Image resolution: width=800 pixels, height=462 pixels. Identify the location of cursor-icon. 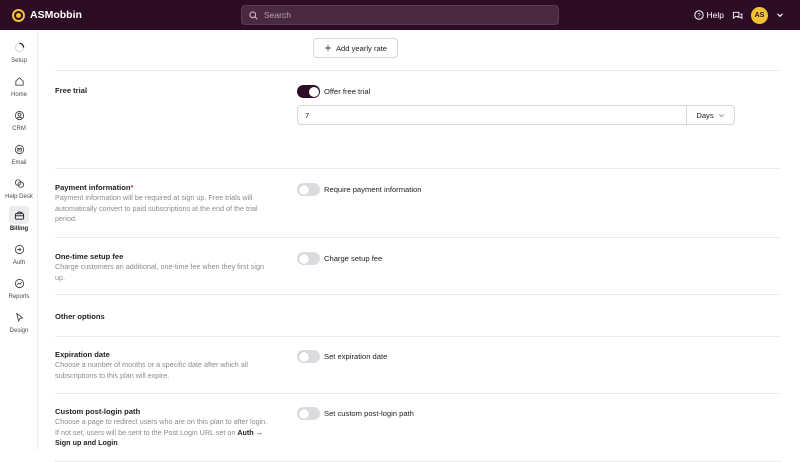
(19, 317).